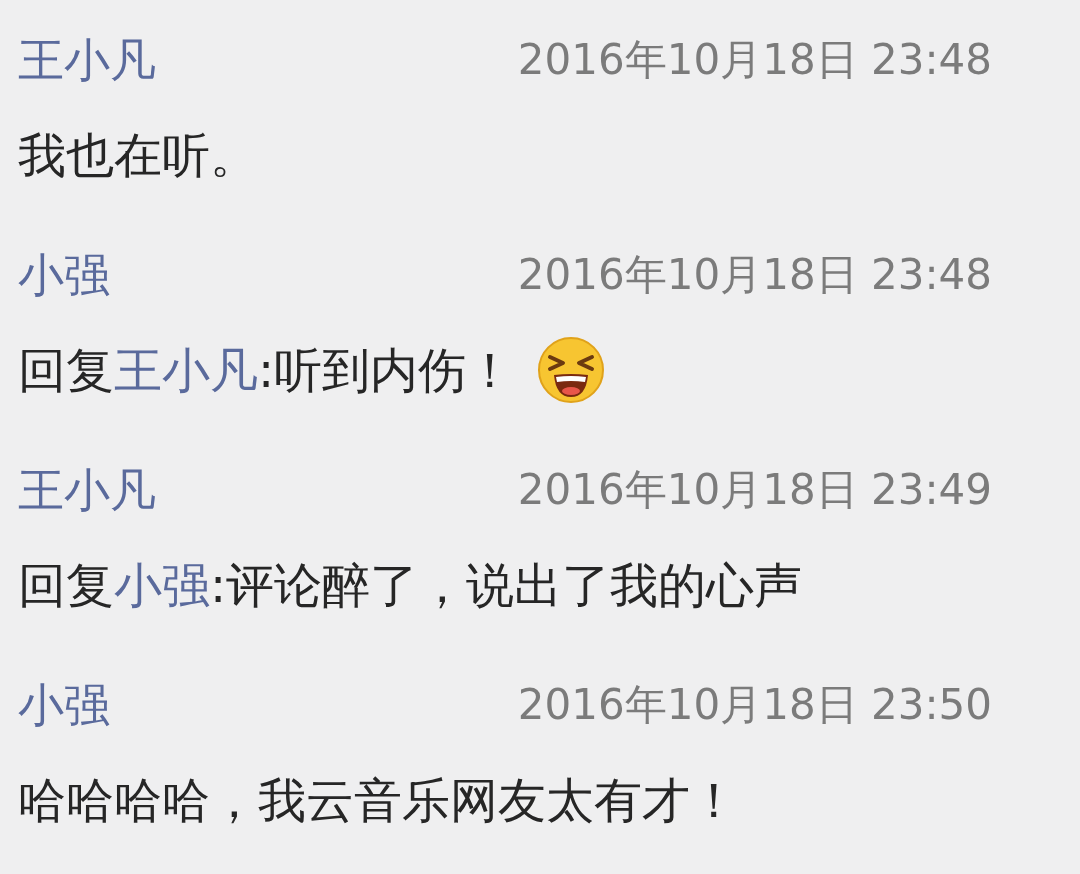 The image size is (1080, 874). Describe the element at coordinates (162, 585) in the screenshot. I see `reply-to-link: 小强` at that location.